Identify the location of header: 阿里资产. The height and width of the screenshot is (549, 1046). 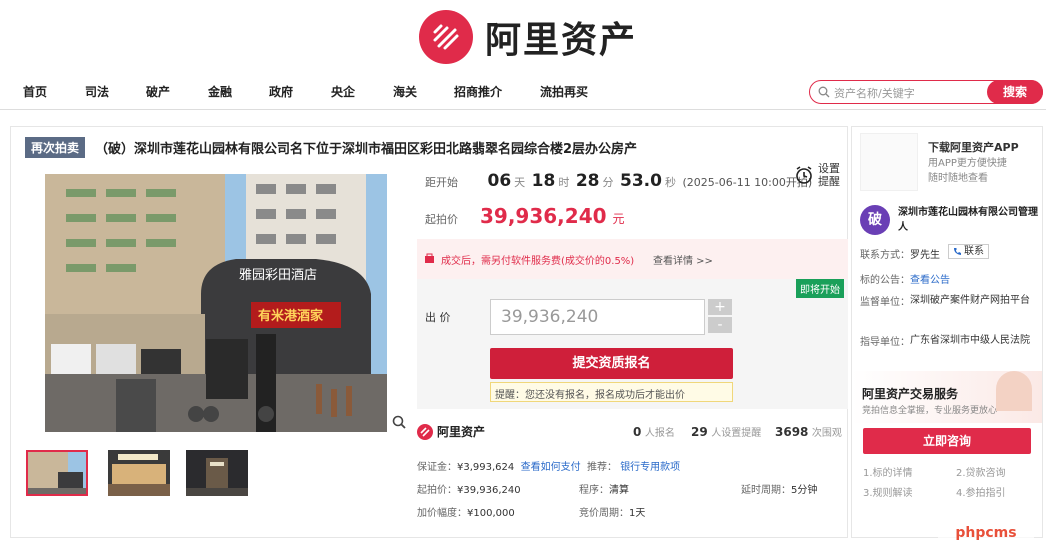
(523, 35).